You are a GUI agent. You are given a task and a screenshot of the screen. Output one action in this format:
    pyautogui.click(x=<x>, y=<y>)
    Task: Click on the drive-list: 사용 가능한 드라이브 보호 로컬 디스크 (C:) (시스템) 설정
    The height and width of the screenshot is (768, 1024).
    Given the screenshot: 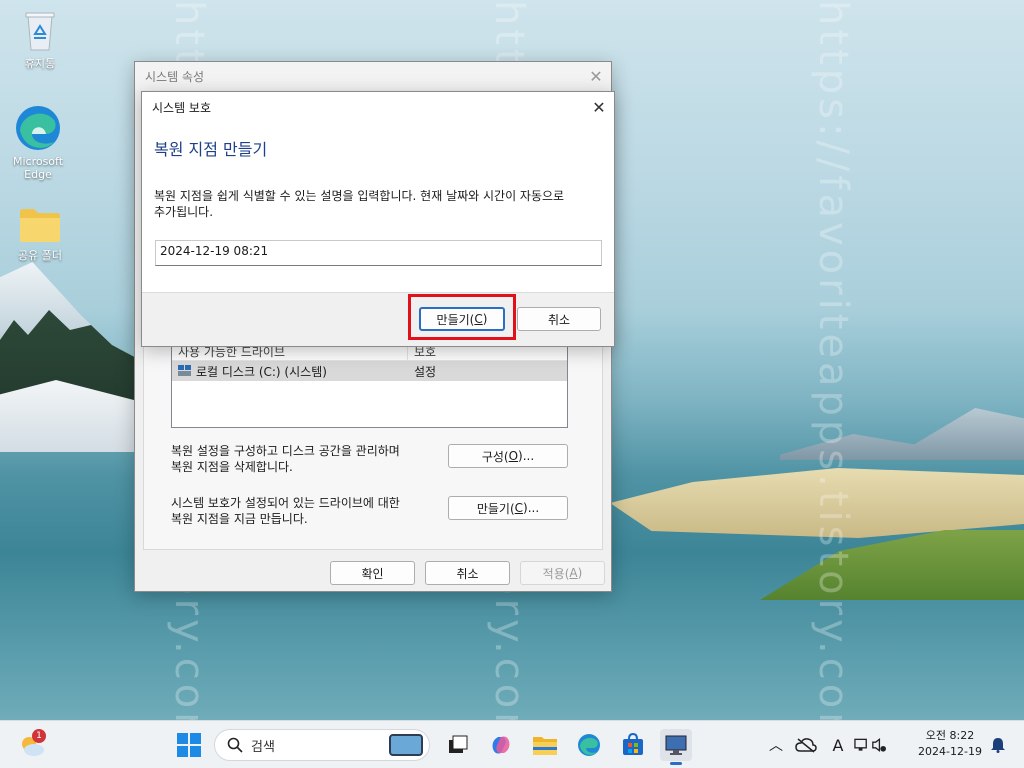 What is the action you would take?
    pyautogui.click(x=369, y=385)
    